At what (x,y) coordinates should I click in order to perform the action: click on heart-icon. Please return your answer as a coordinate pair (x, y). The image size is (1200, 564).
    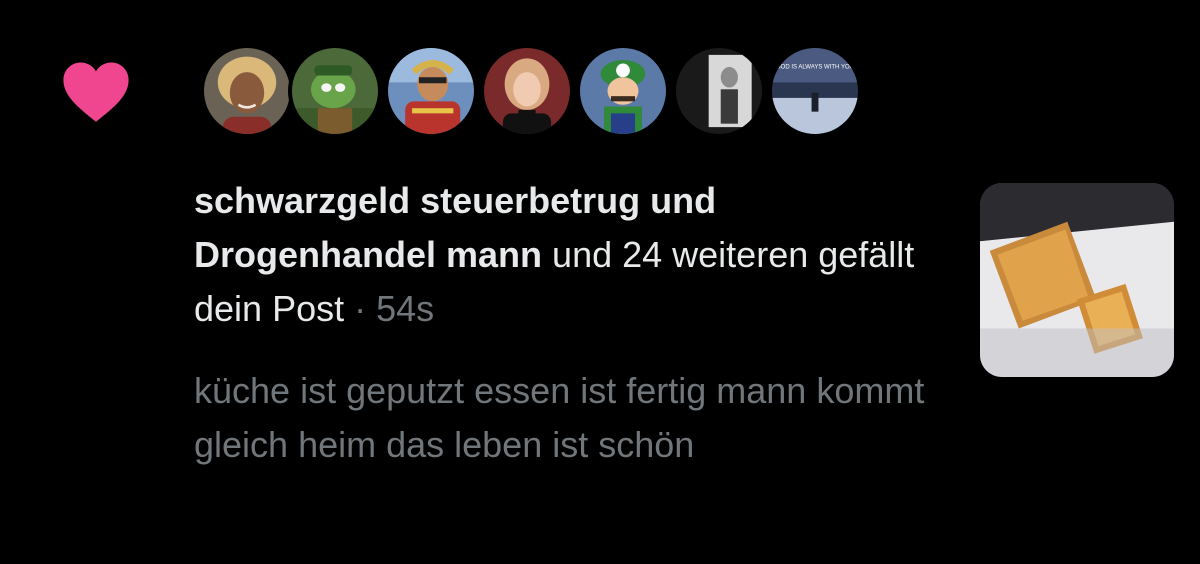
    Looking at the image, I should click on (96, 92).